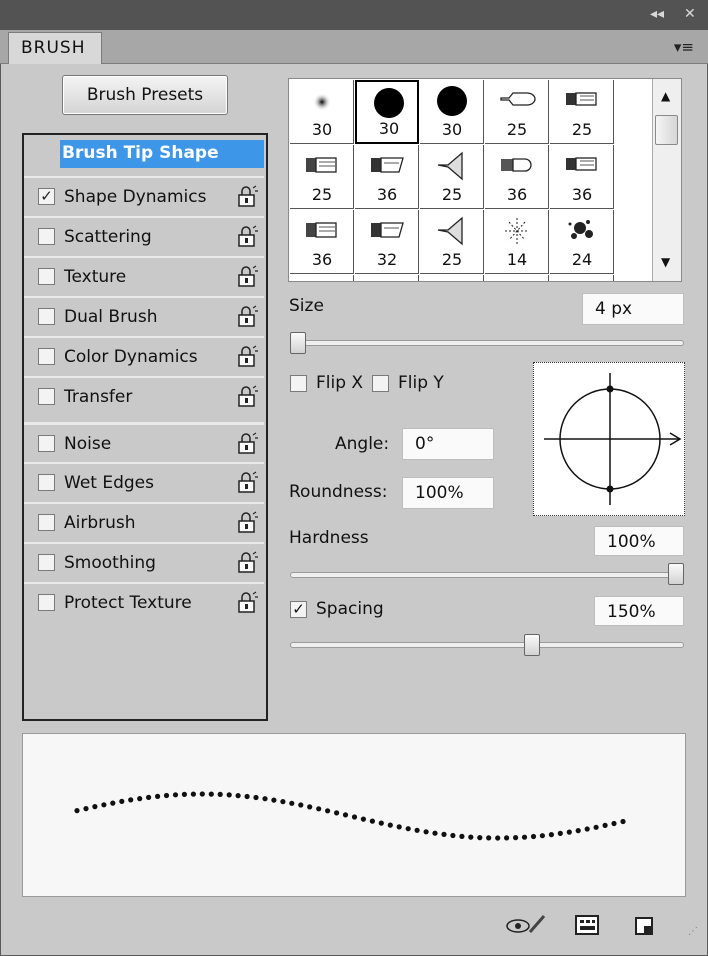  I want to click on brush-tip-cell: 32, so click(387, 242).